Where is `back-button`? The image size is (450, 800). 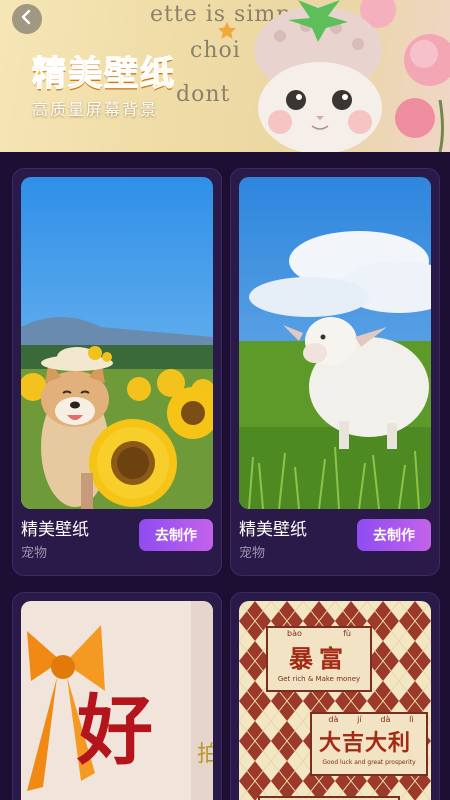
back-button is located at coordinates (27, 19).